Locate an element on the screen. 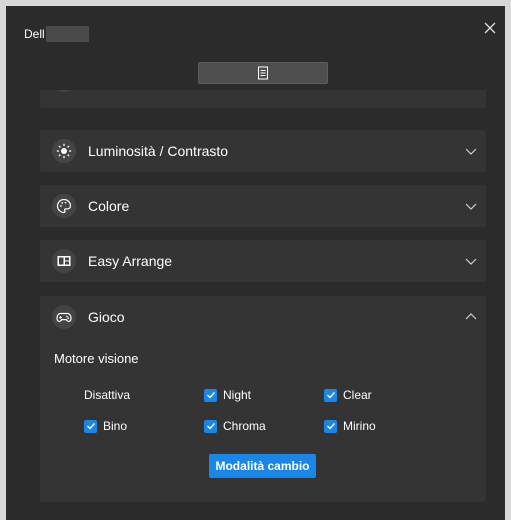 The image size is (511, 520). option-mirino: Mirino is located at coordinates (350, 426).